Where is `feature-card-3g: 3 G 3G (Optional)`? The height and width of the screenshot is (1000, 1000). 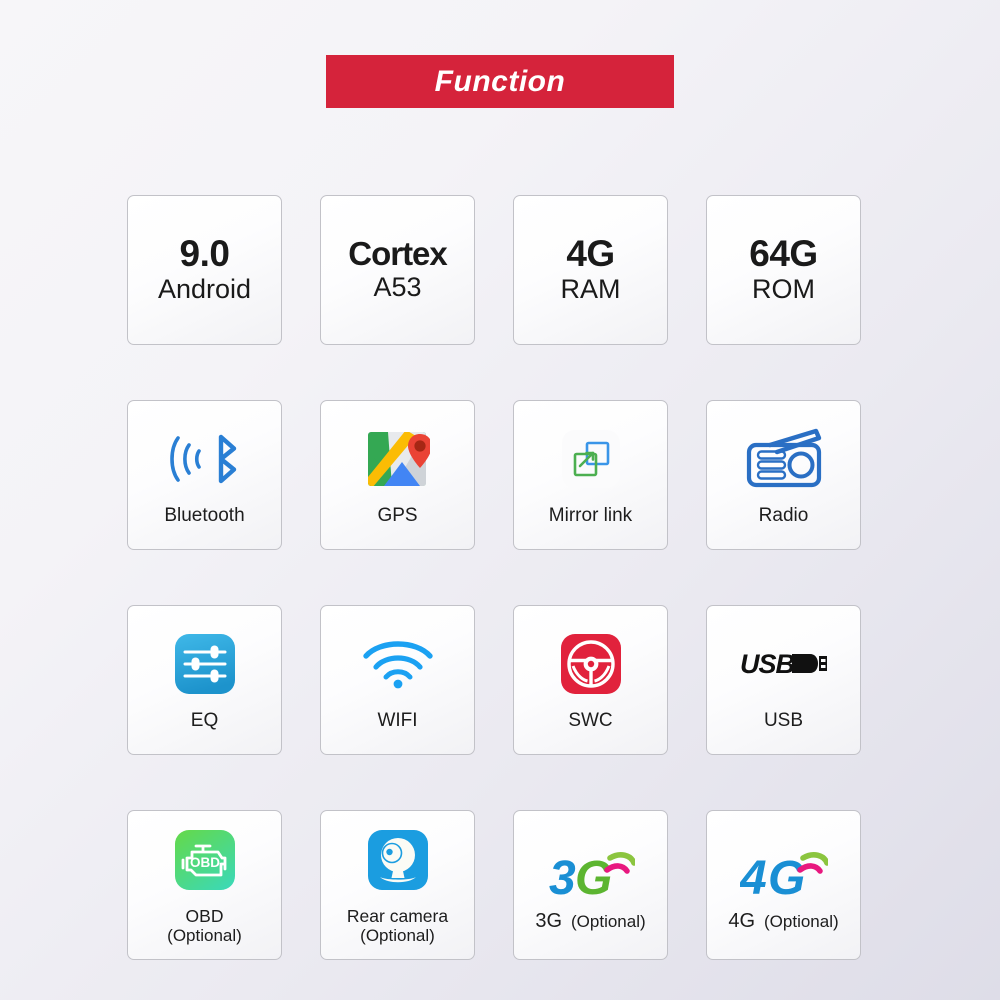 feature-card-3g: 3 G 3G (Optional) is located at coordinates (590, 885).